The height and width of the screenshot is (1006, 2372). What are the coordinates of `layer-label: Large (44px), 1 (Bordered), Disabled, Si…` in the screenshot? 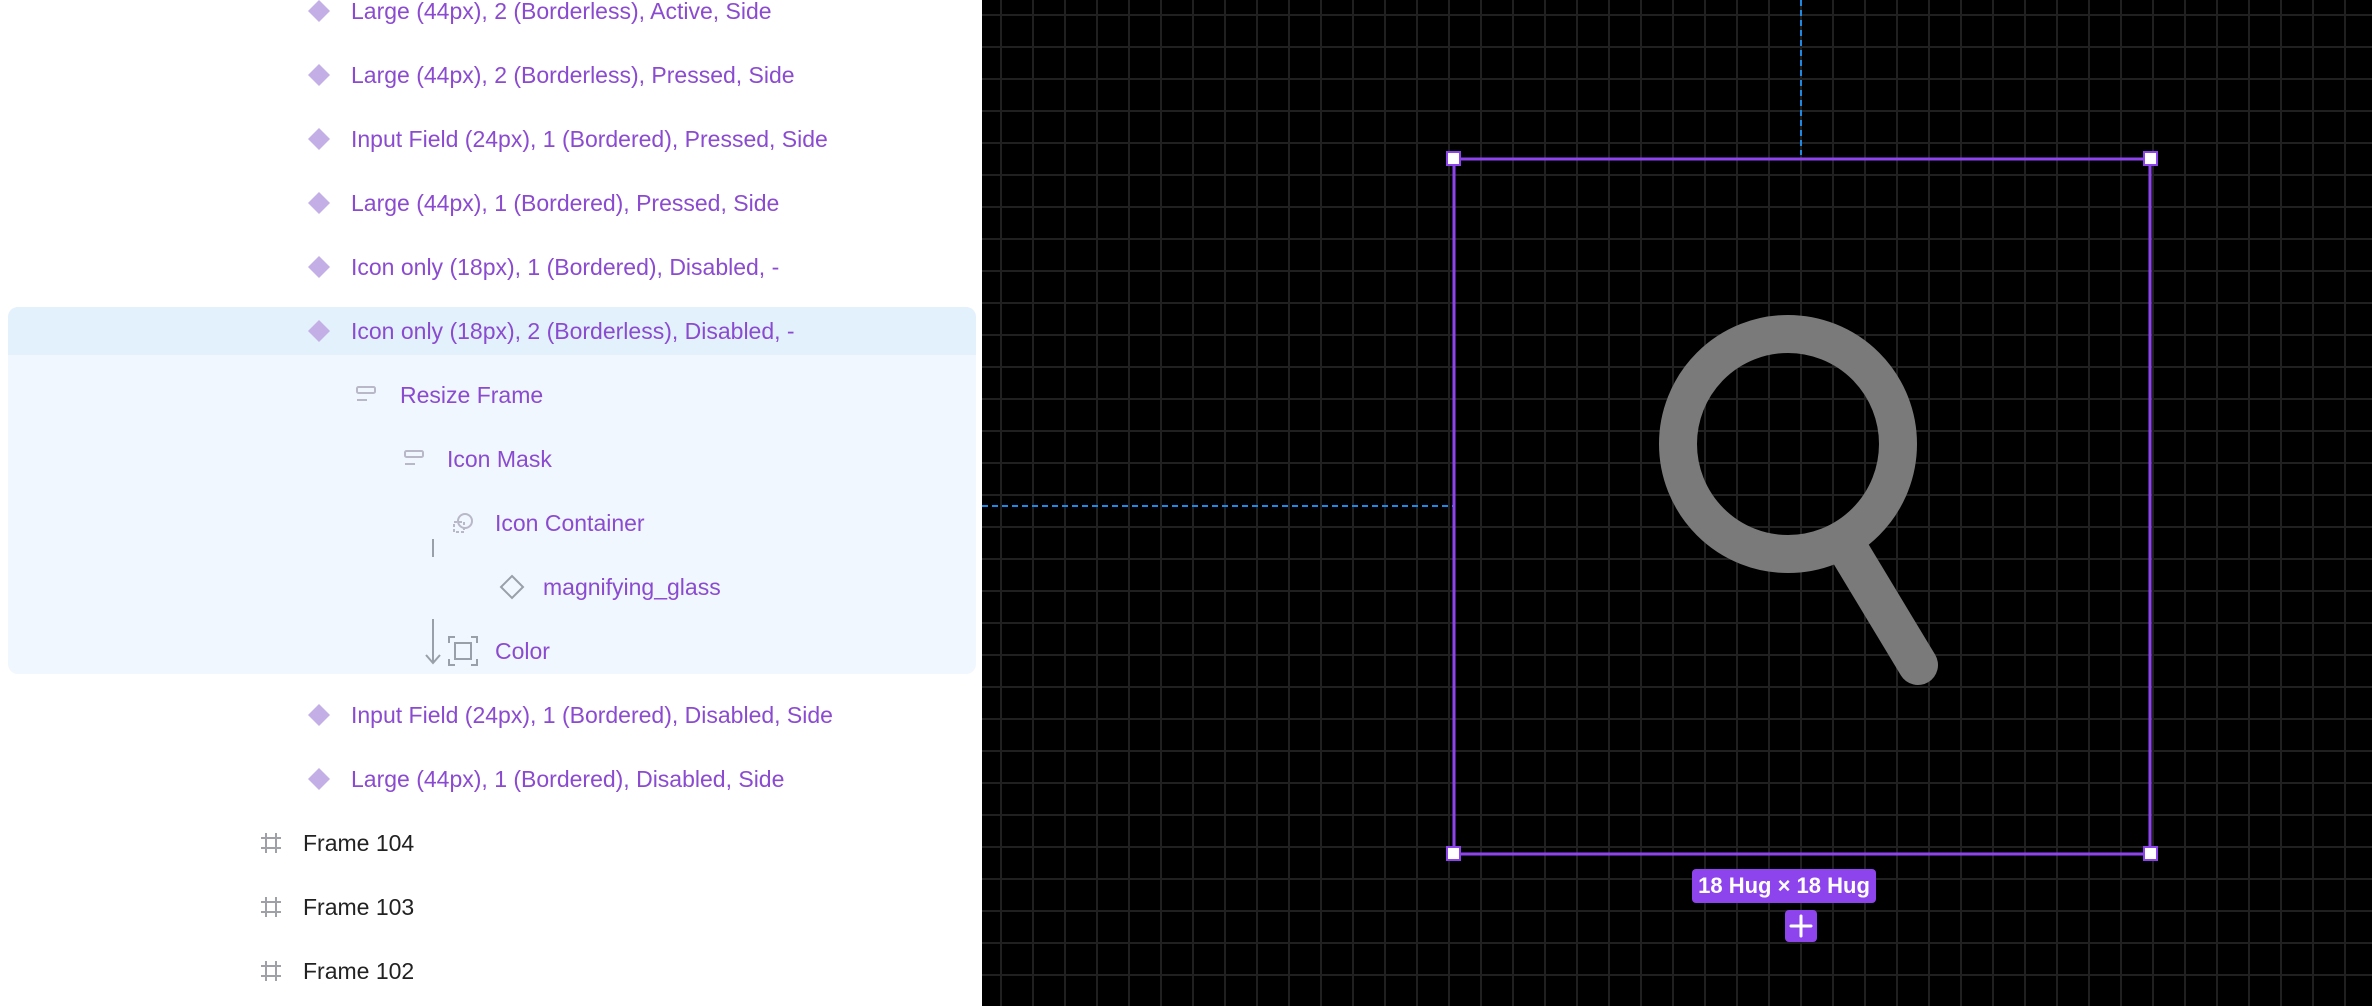 It's located at (568, 779).